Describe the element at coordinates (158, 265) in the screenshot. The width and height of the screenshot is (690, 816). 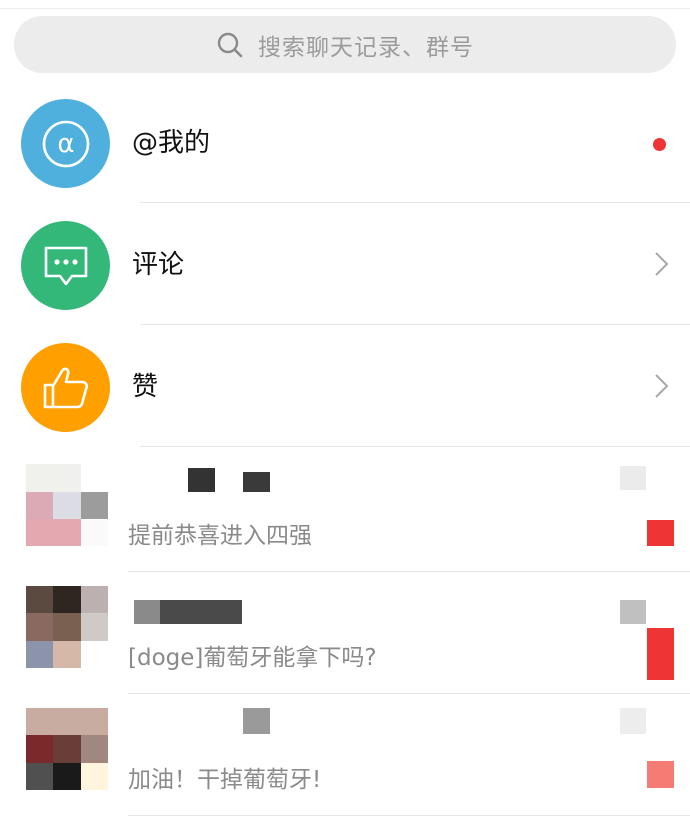
I see `comments-label: 评论` at that location.